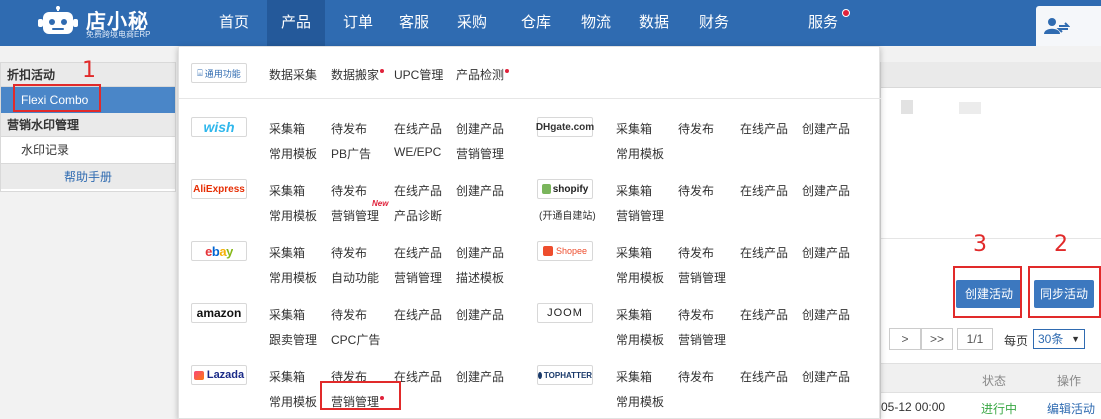 The height and width of the screenshot is (419, 1101). What do you see at coordinates (480, 128) in the screenshot?
I see `wish-create-product: 创建产品` at bounding box center [480, 128].